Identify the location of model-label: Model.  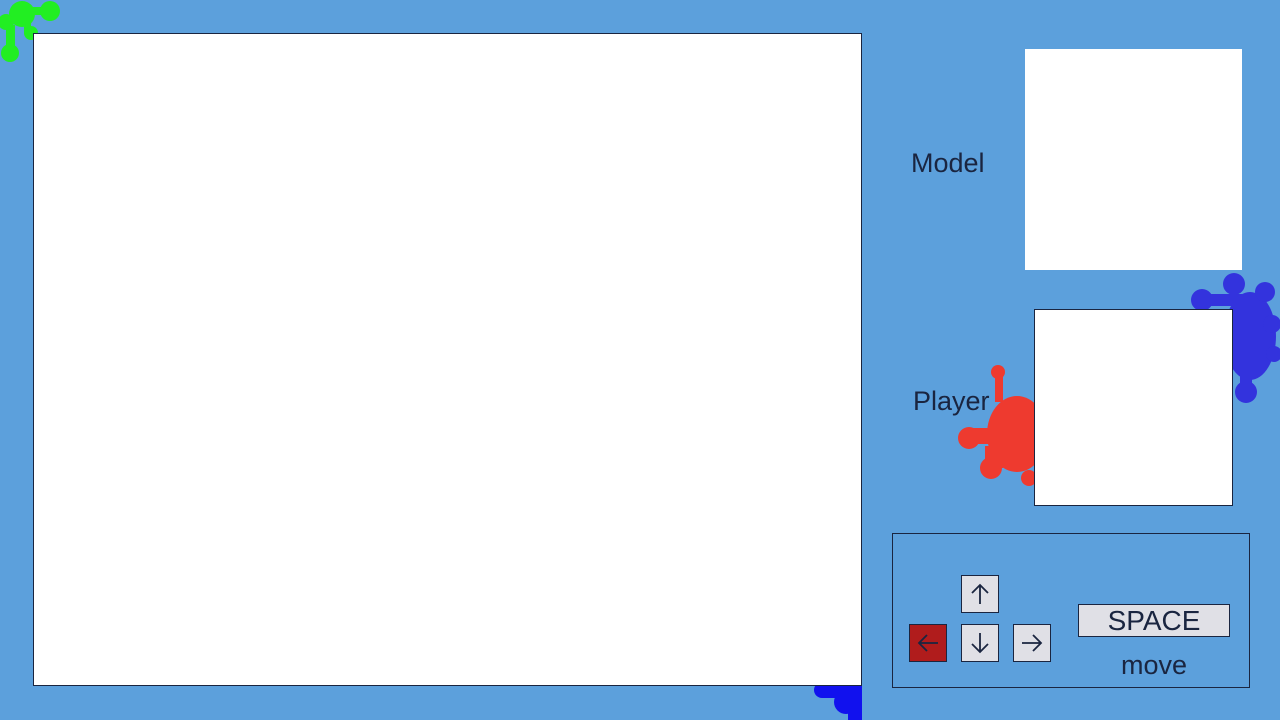
(948, 163).